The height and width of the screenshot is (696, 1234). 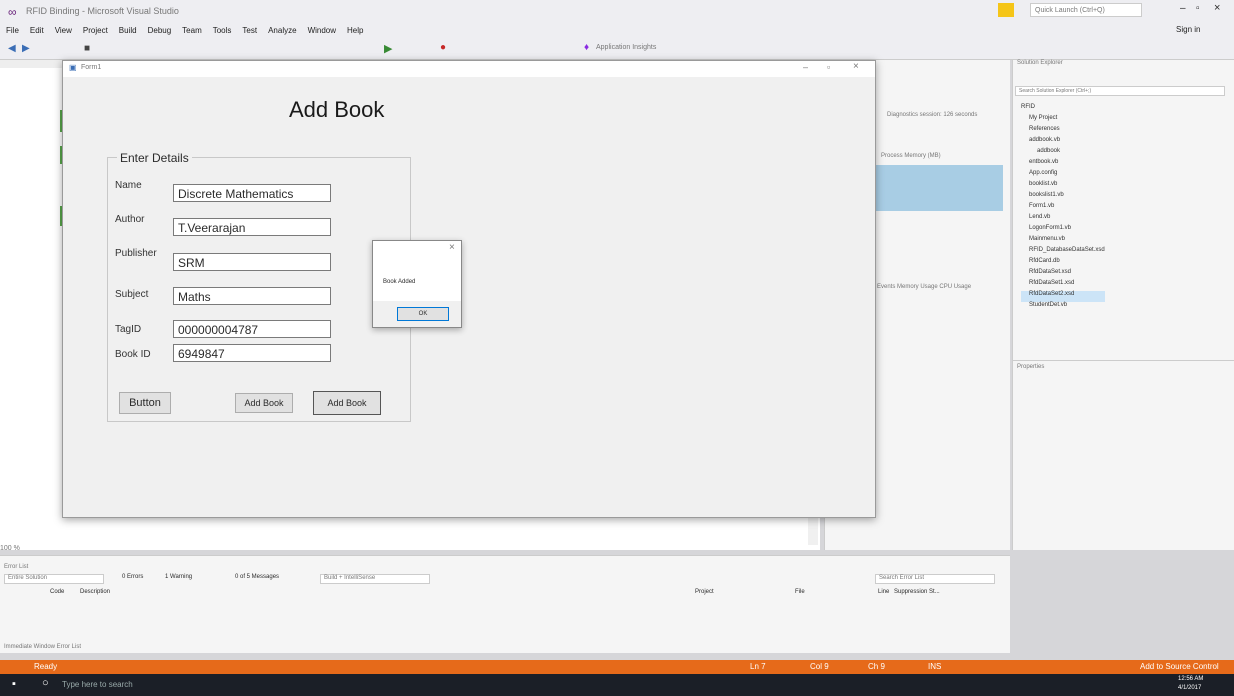 What do you see at coordinates (128, 30) in the screenshot?
I see `menu-build: Build` at bounding box center [128, 30].